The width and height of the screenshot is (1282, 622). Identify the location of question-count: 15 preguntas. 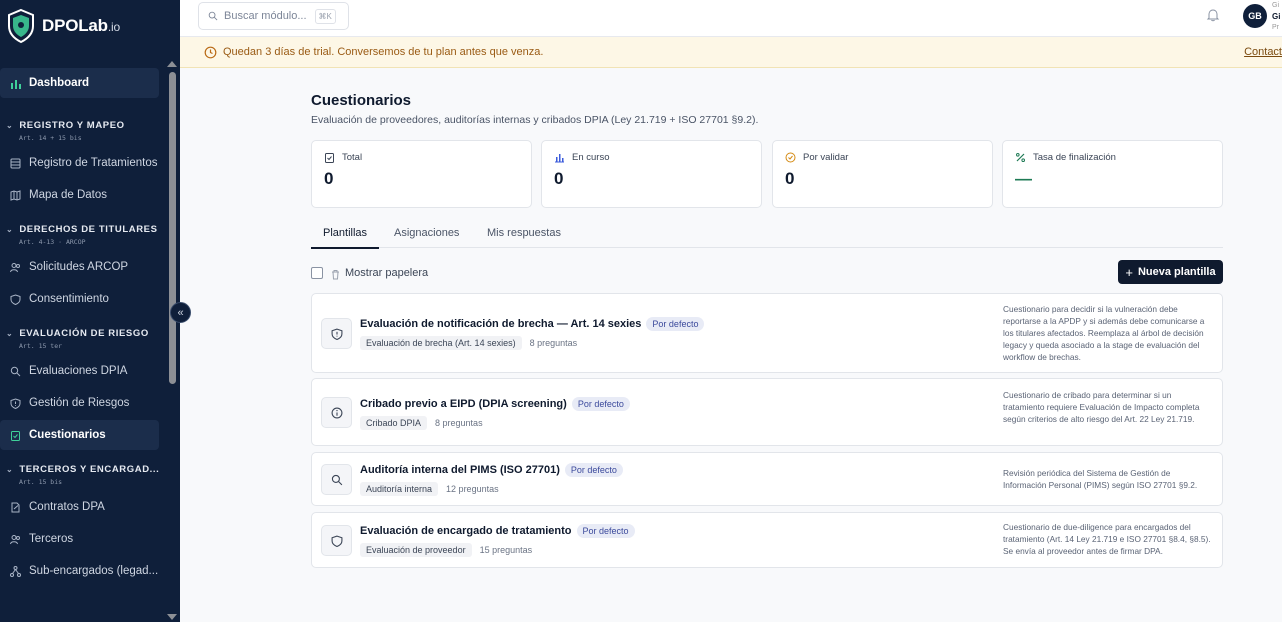
(506, 550).